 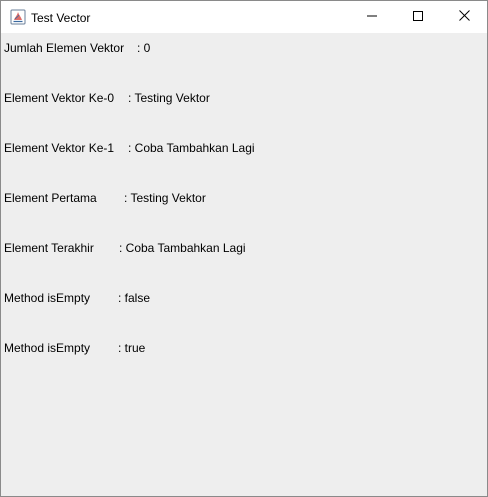 What do you see at coordinates (49, 248) in the screenshot?
I see `row-label: Element Terakhir` at bounding box center [49, 248].